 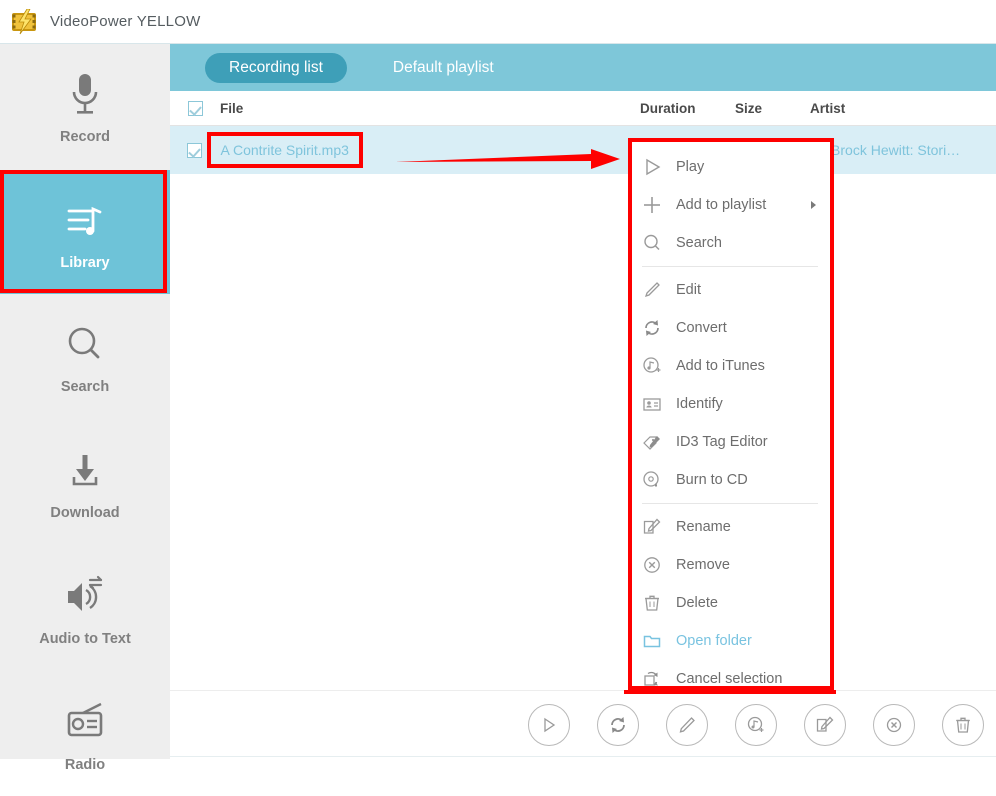 I want to click on id3-tag-button, so click(x=825, y=725).